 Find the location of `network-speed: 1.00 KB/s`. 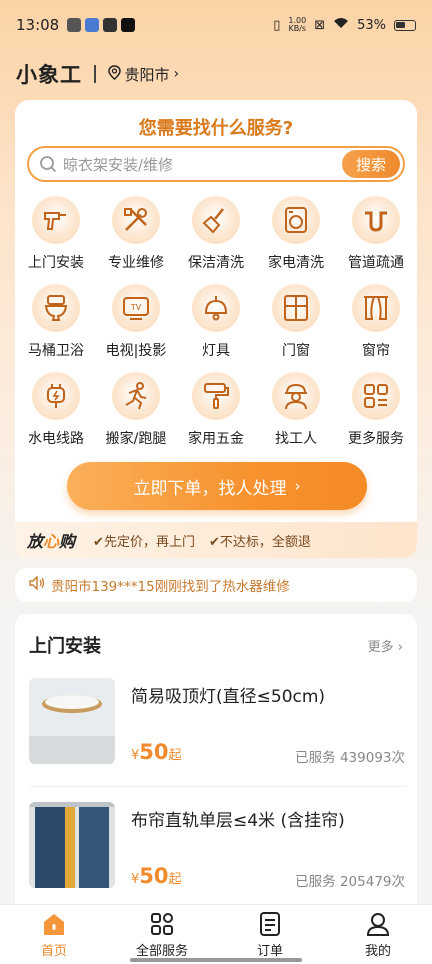

network-speed: 1.00 KB/s is located at coordinates (297, 25).